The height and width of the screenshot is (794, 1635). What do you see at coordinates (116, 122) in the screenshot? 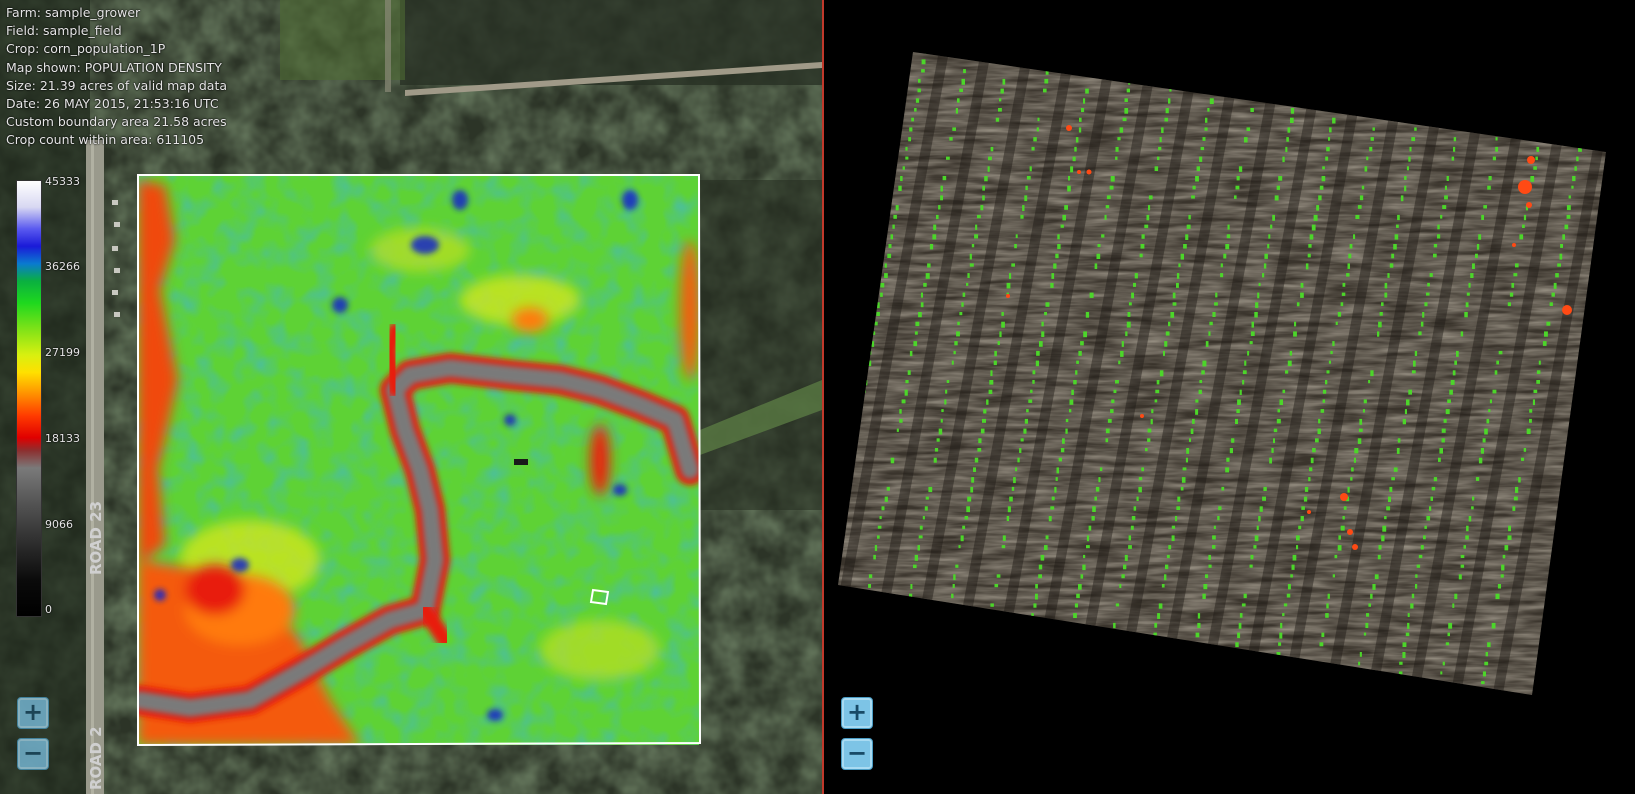
I see `boundary-info: Custom boundary area 21.58 acres` at bounding box center [116, 122].